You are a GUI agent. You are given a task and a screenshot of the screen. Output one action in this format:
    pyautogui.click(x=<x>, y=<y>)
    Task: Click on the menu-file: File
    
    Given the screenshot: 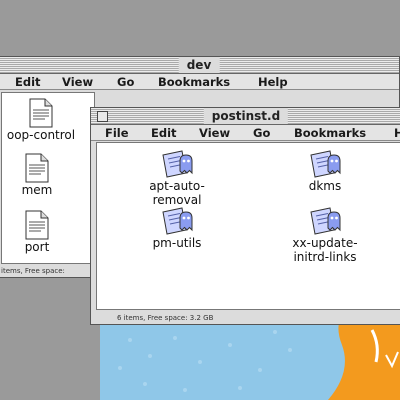 What is the action you would take?
    pyautogui.click(x=117, y=133)
    